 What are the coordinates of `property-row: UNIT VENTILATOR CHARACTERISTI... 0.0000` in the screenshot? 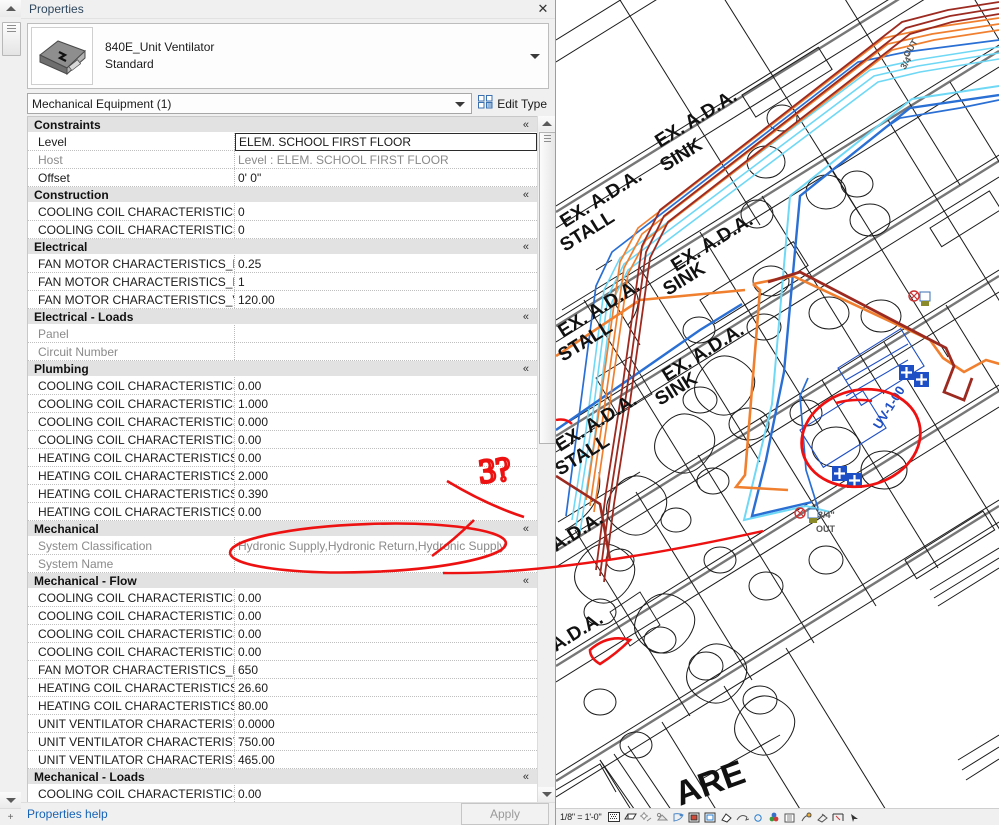 It's located at (282, 724).